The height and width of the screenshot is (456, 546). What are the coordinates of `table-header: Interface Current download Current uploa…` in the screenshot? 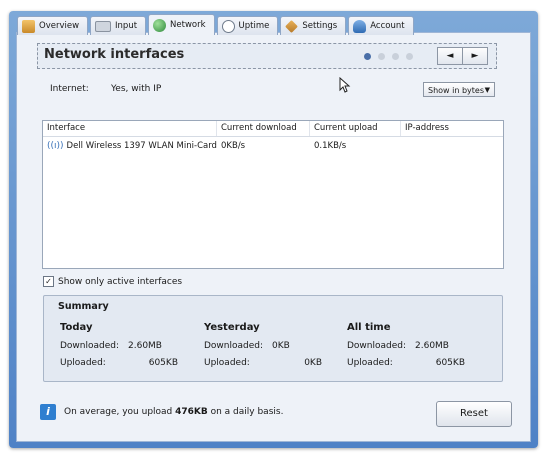 It's located at (273, 129).